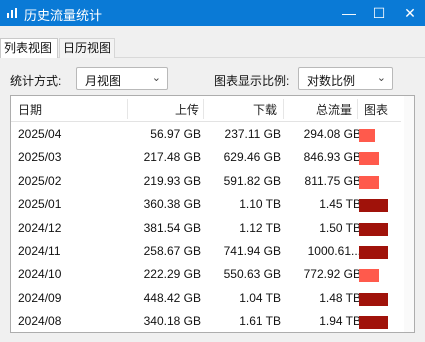  I want to click on upload-cell: 258.67 GB, so click(172, 251).